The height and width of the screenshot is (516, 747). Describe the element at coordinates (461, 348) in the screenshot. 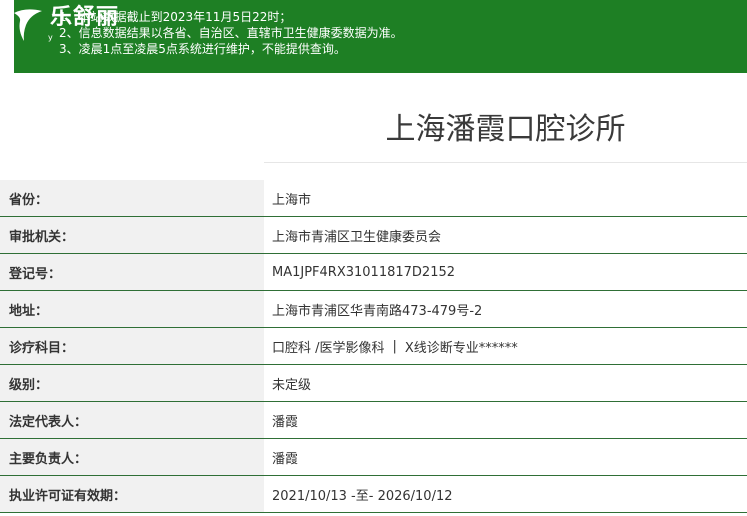

I see `department-specialty: X线诊断专业******` at that location.